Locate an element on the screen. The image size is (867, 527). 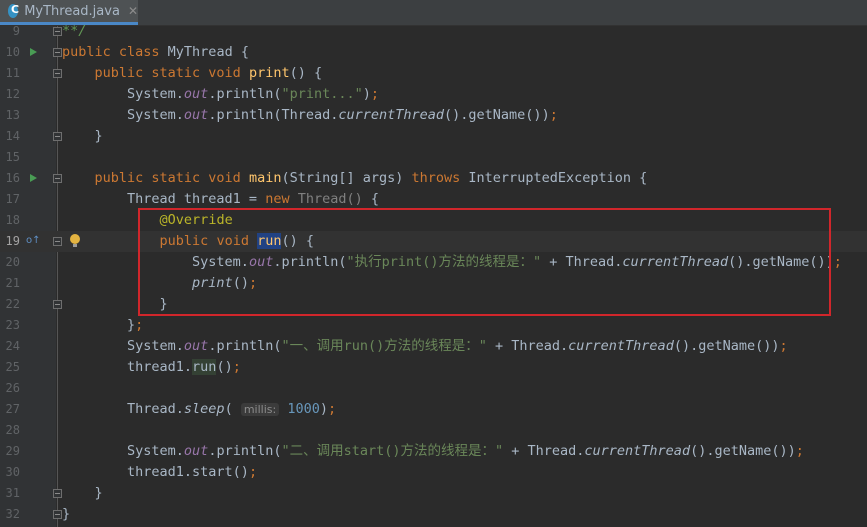
code-line: 31 } is located at coordinates (433, 493).